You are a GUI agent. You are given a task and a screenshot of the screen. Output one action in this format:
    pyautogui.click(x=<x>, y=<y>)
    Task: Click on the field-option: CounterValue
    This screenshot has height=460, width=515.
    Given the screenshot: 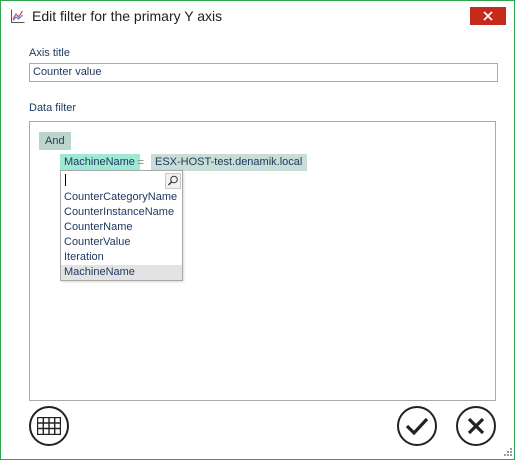 What is the action you would take?
    pyautogui.click(x=121, y=242)
    